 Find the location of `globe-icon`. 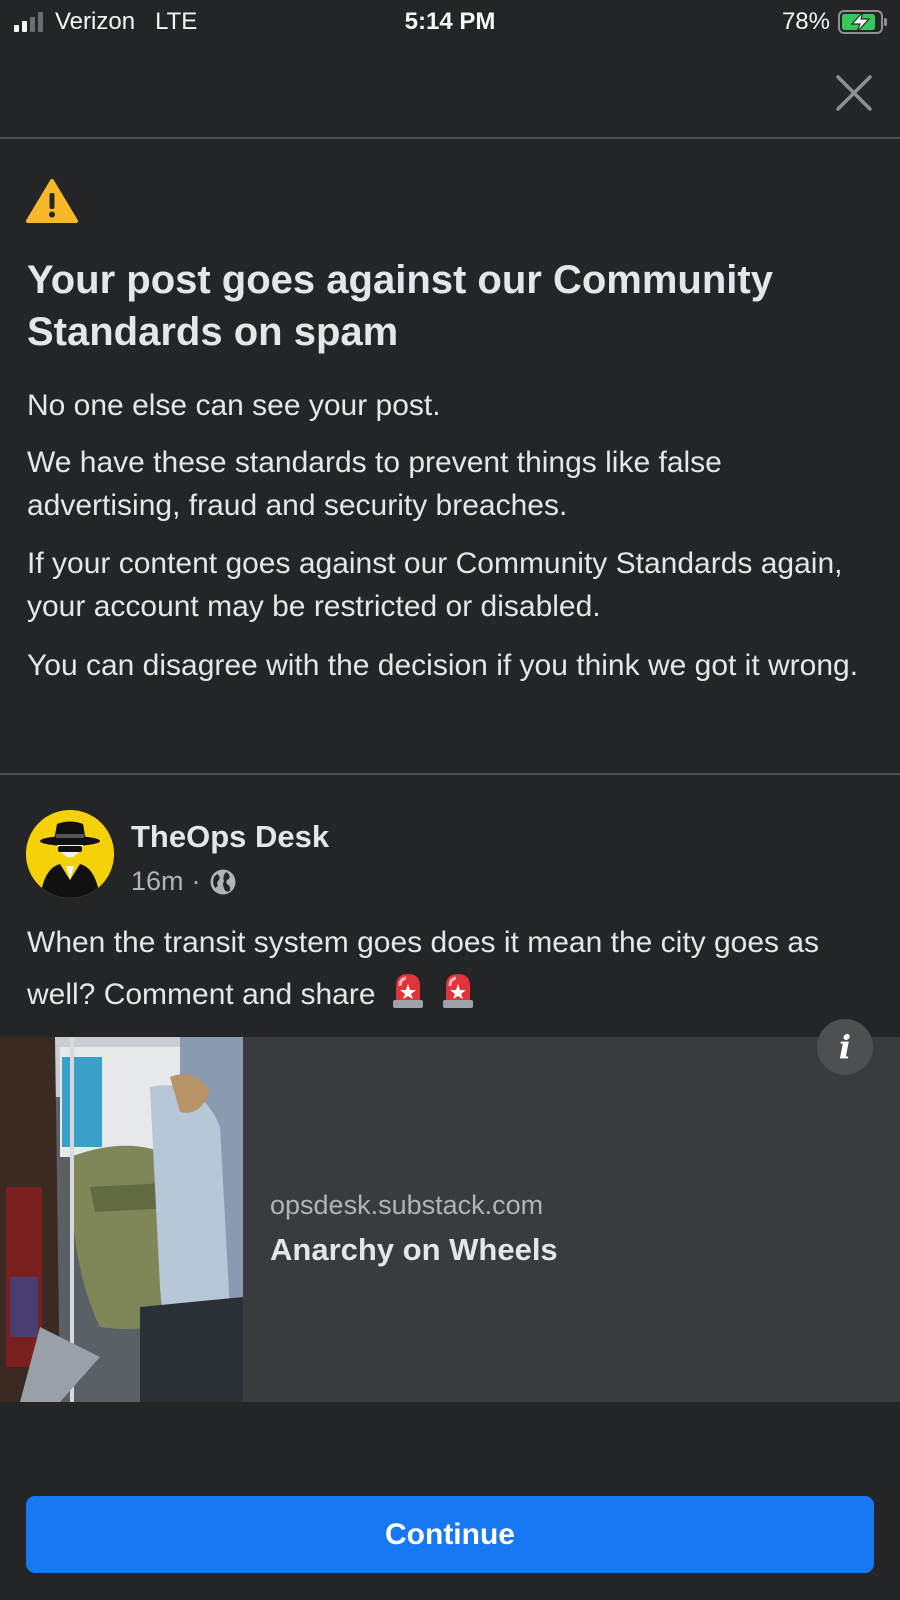

globe-icon is located at coordinates (223, 881).